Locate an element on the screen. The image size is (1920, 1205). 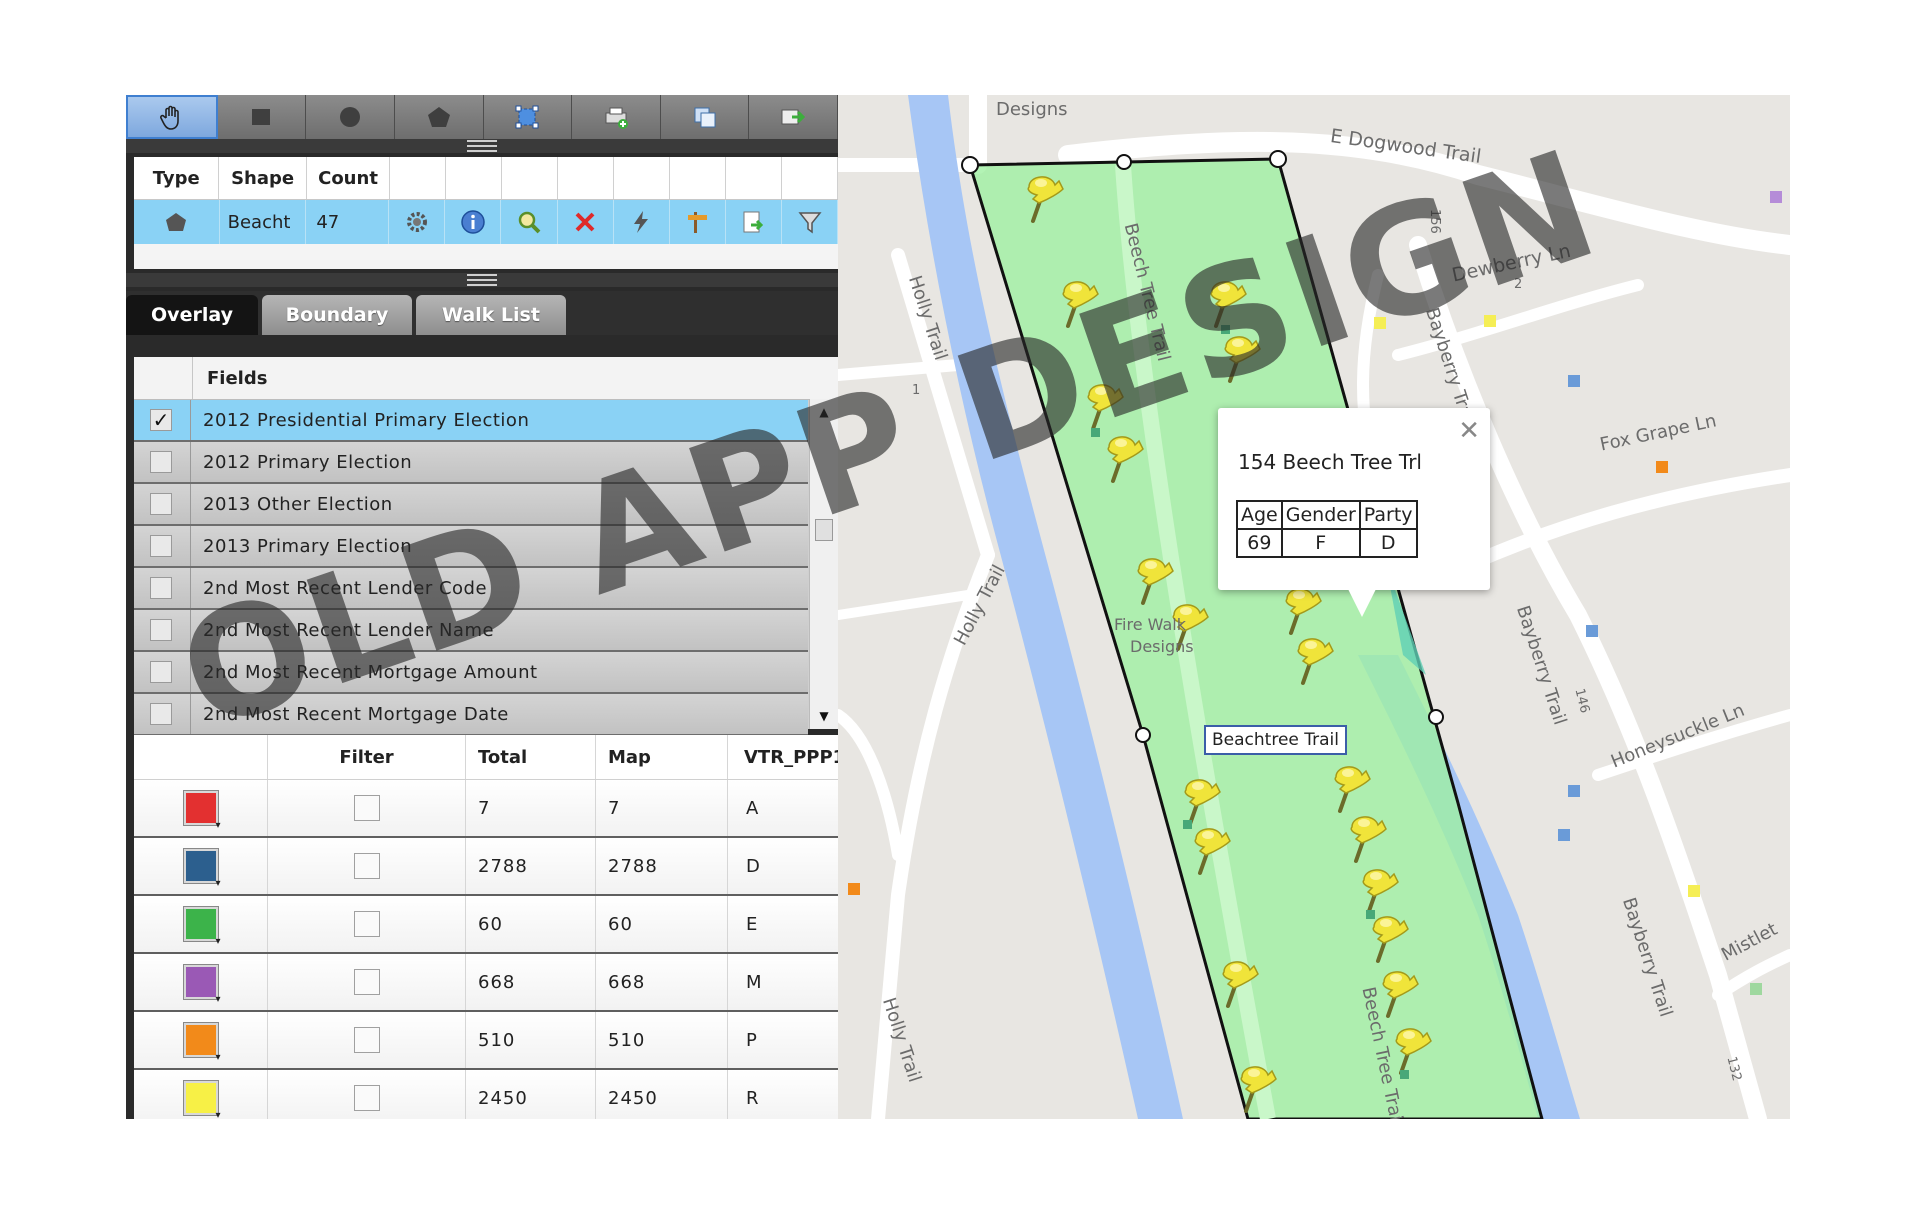
vtr-column-header: VTR_PPP1 is located at coordinates (783, 757).